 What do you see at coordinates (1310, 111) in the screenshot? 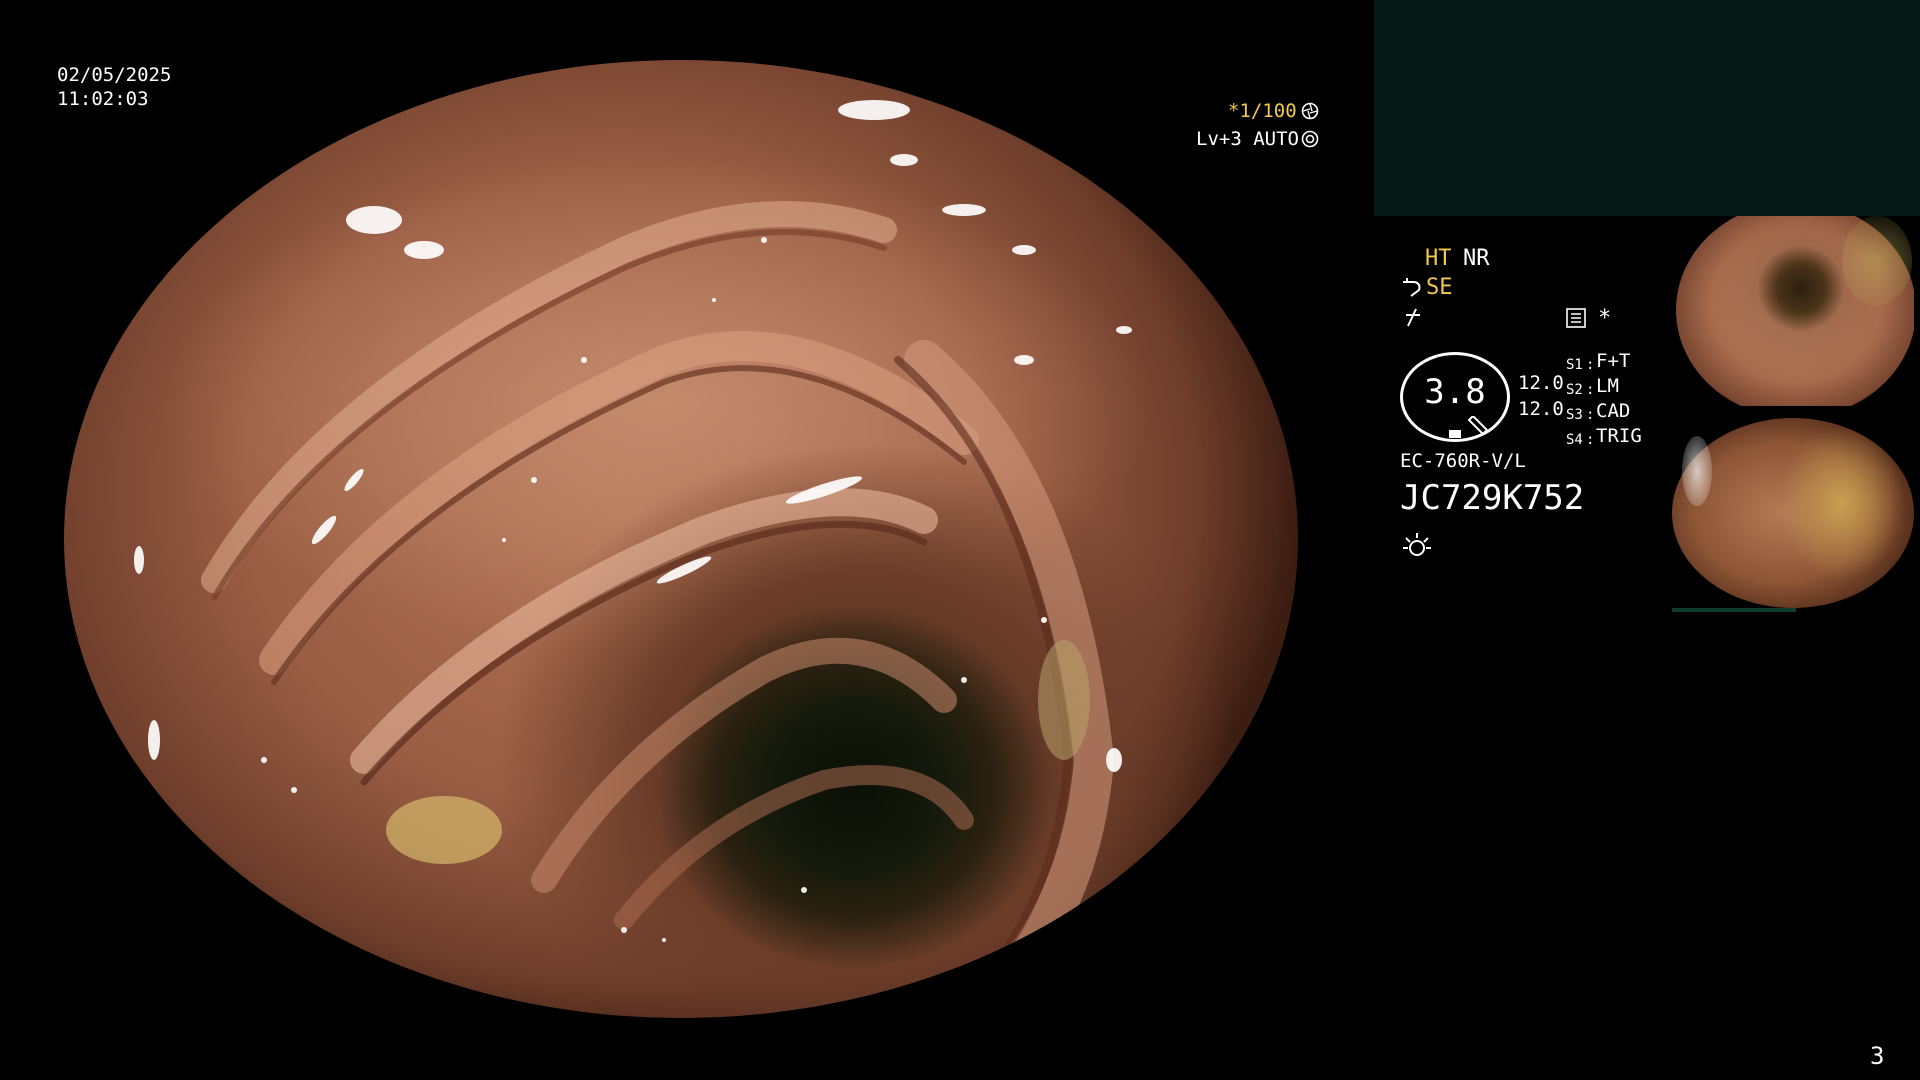
I see `aperture-icon` at bounding box center [1310, 111].